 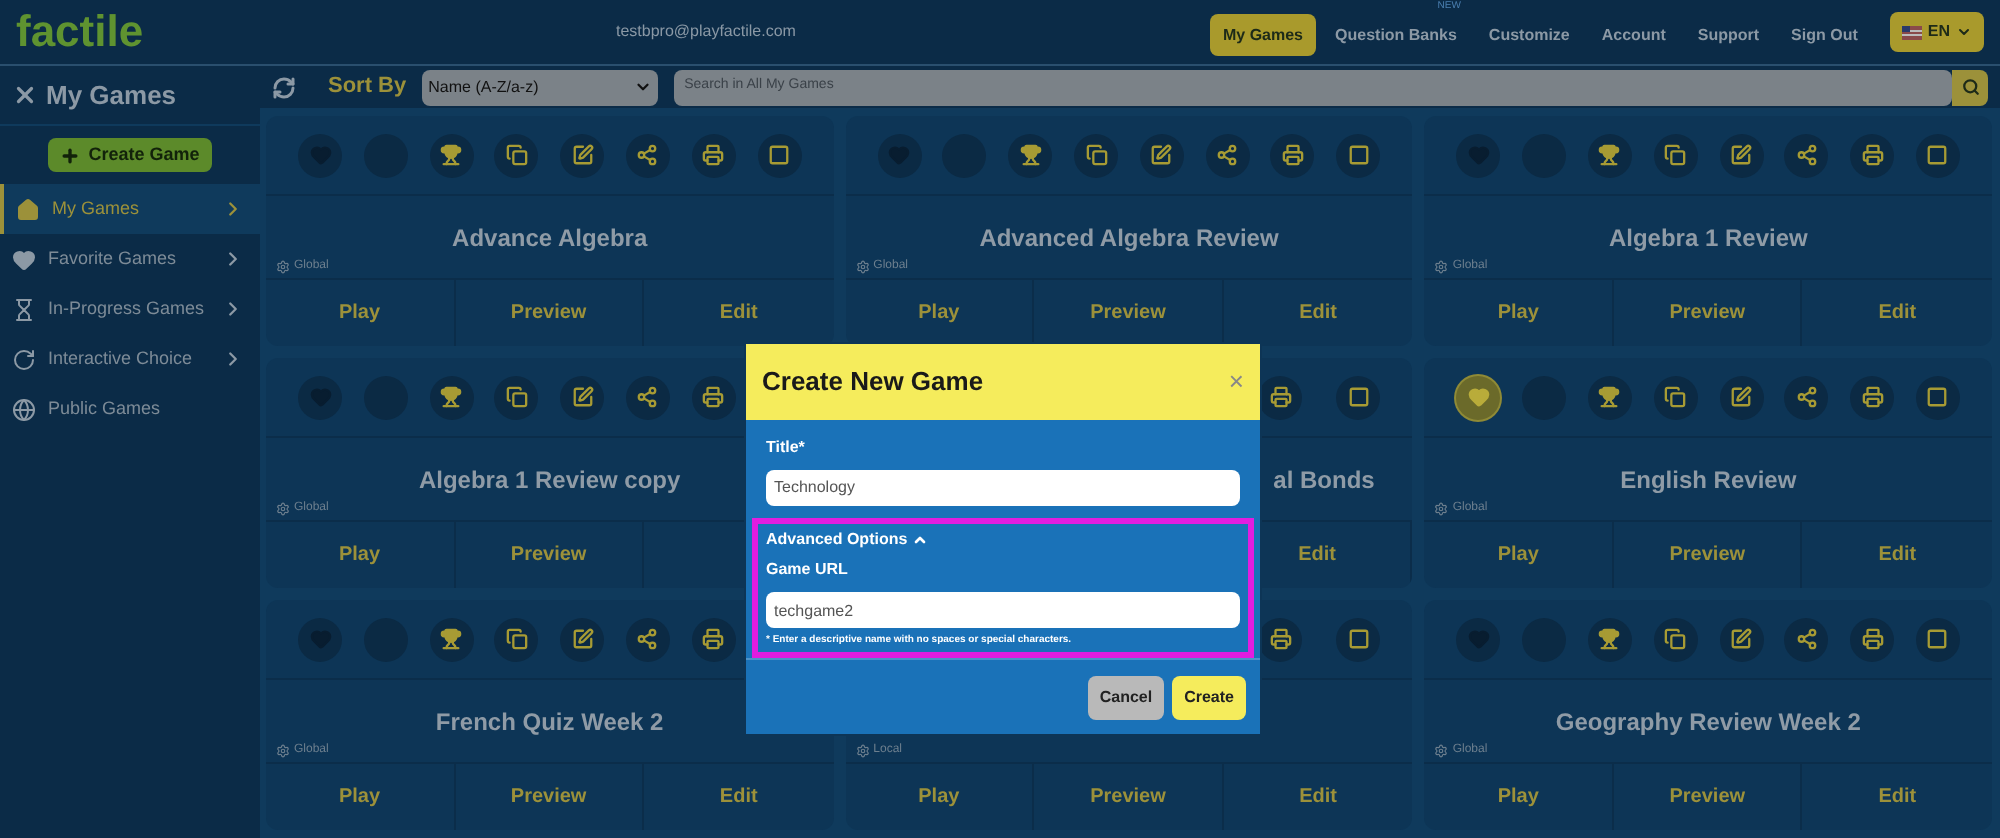 What do you see at coordinates (1396, 35) in the screenshot?
I see `nav-link: Question Banks` at bounding box center [1396, 35].